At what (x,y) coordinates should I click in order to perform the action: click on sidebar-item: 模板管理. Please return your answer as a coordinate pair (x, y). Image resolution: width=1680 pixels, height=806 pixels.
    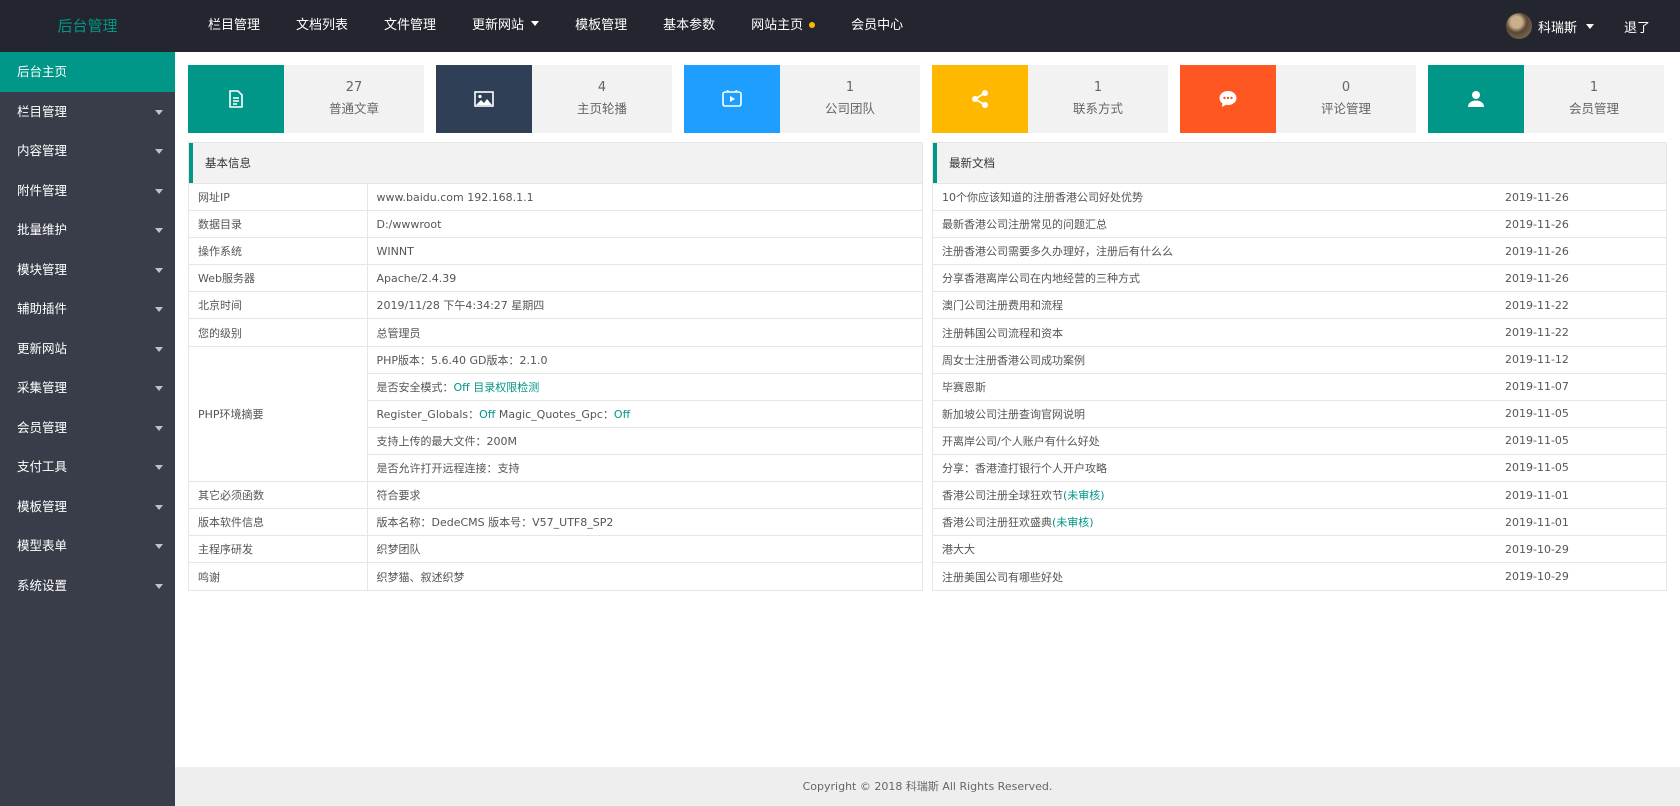
    Looking at the image, I should click on (87, 507).